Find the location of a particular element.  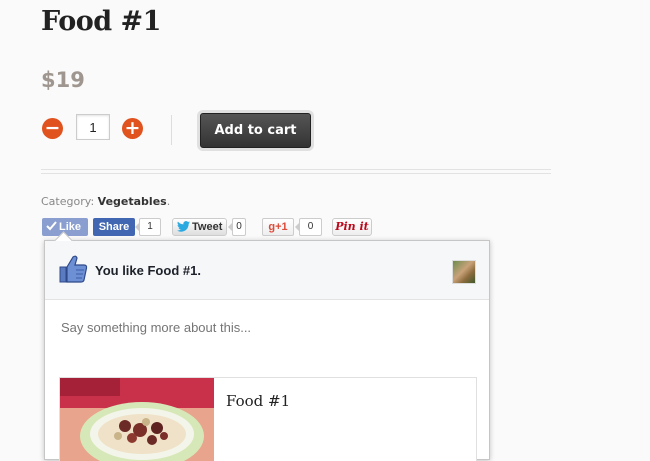

twitter-bird-icon is located at coordinates (183, 226).